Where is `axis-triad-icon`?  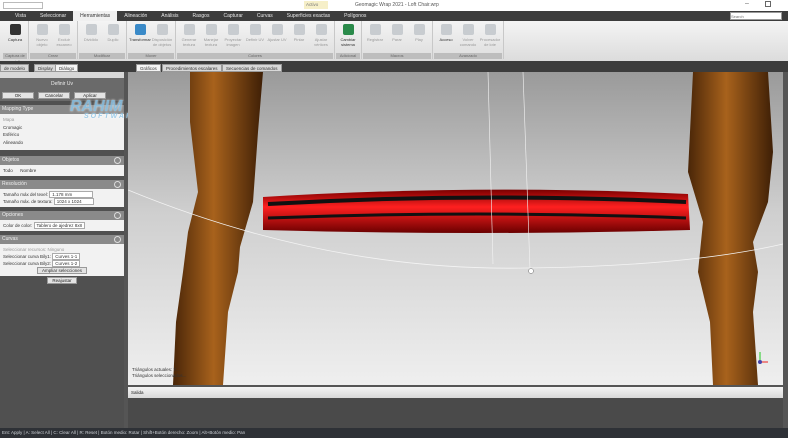 axis-triad-icon is located at coordinates (763, 358).